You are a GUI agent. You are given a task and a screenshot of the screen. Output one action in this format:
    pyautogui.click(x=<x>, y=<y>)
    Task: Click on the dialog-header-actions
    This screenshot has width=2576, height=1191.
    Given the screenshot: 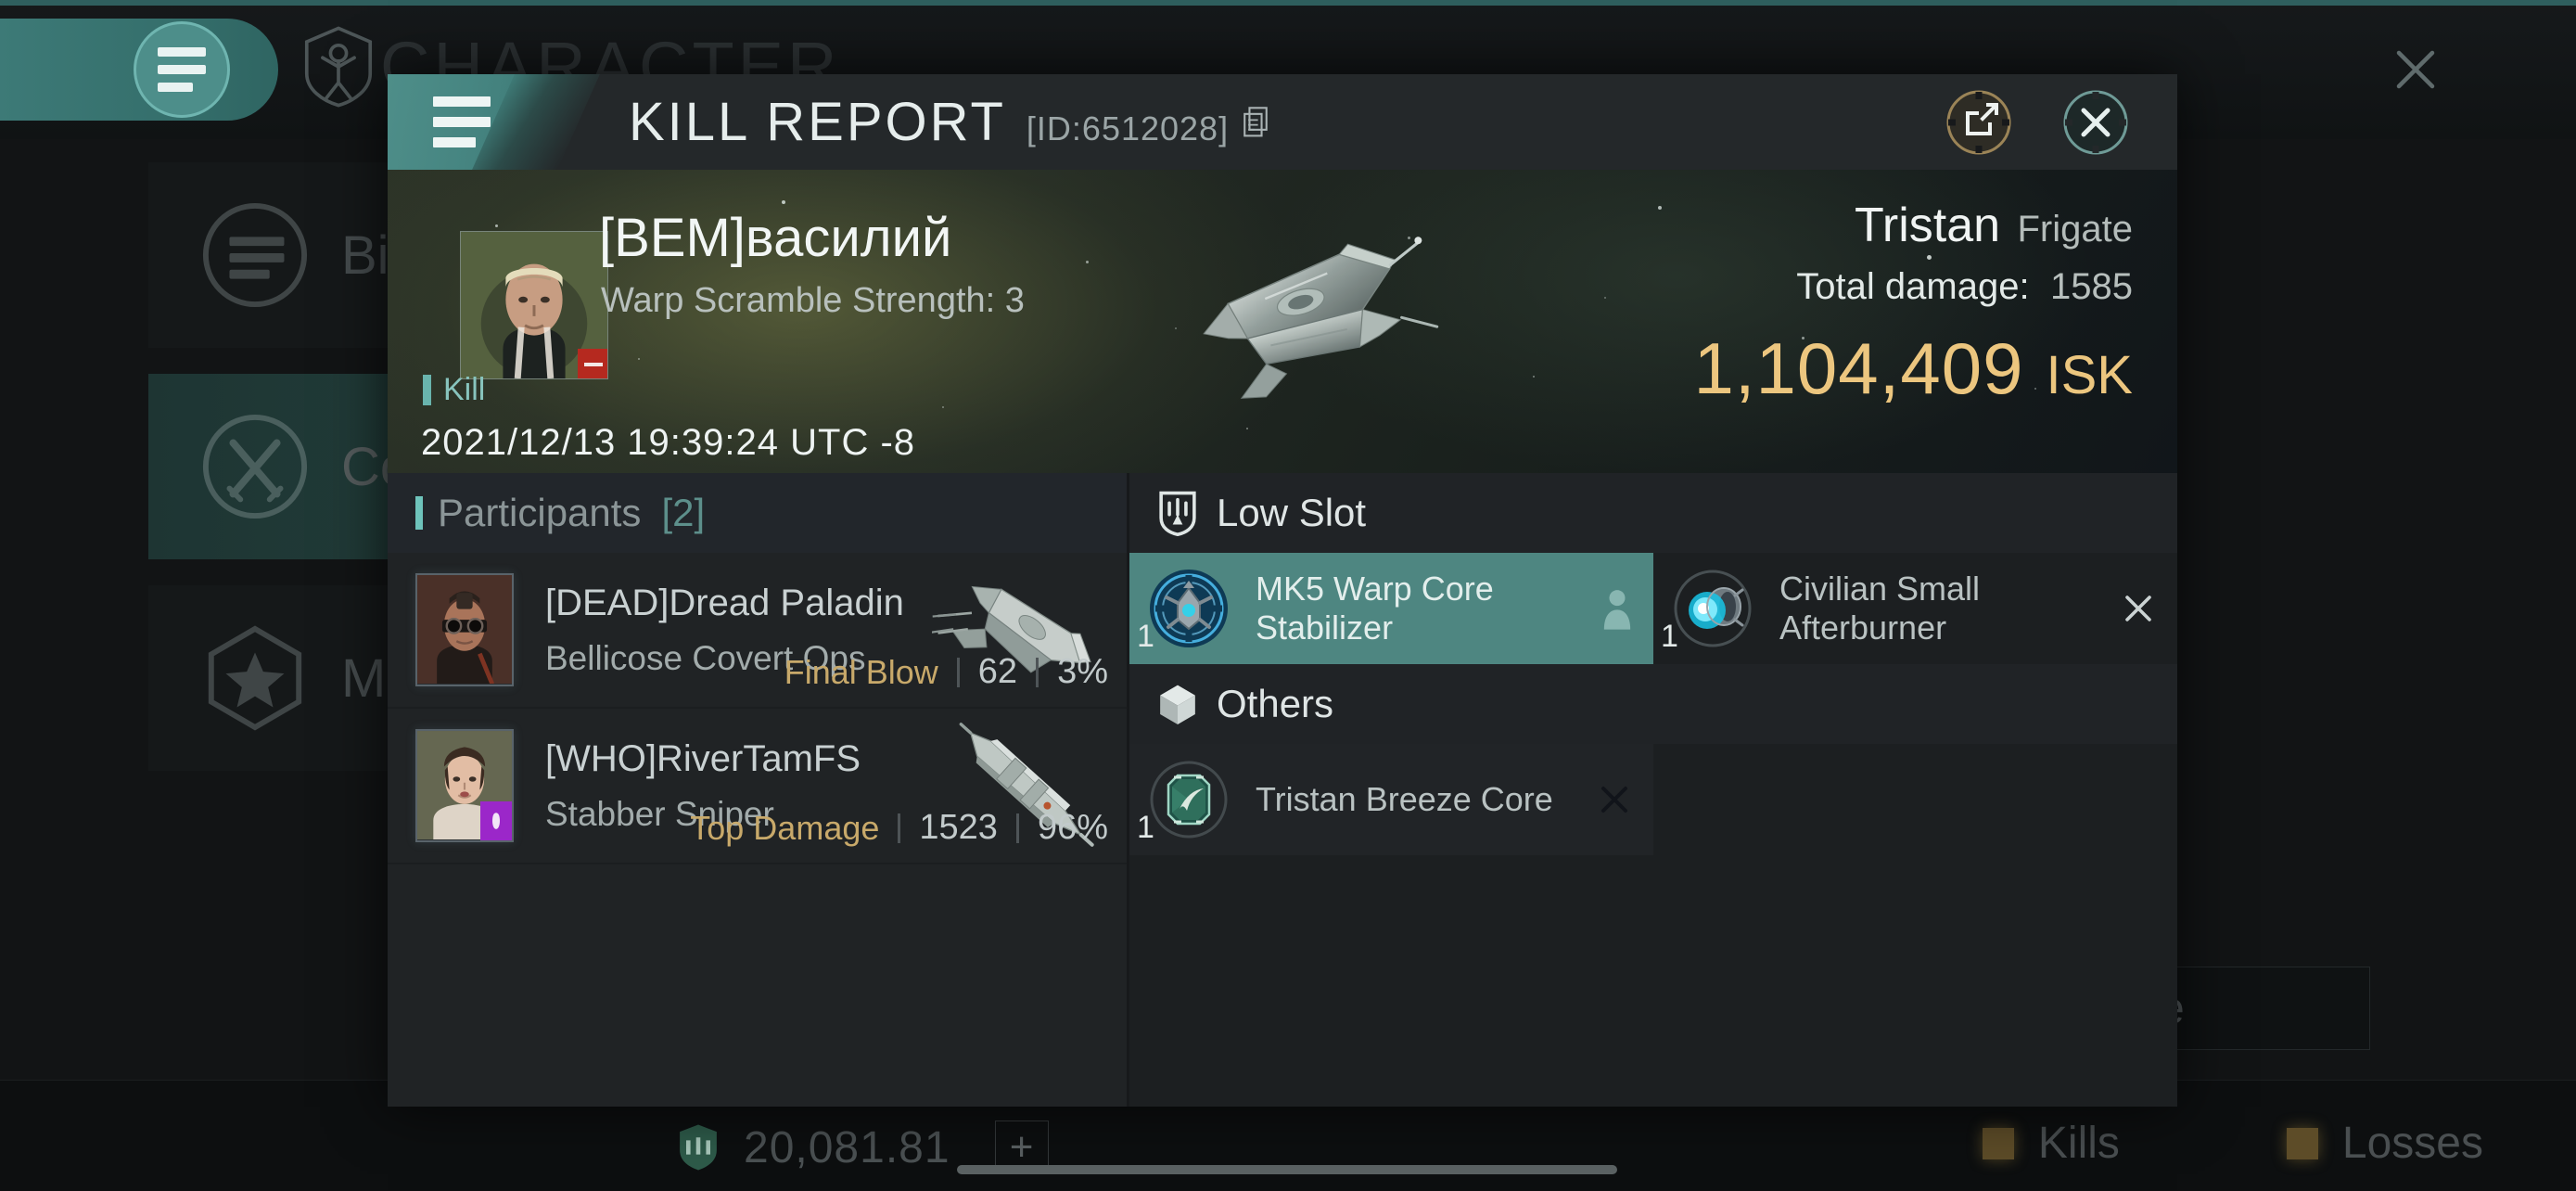 What is the action you would take?
    pyautogui.click(x=2059, y=122)
    